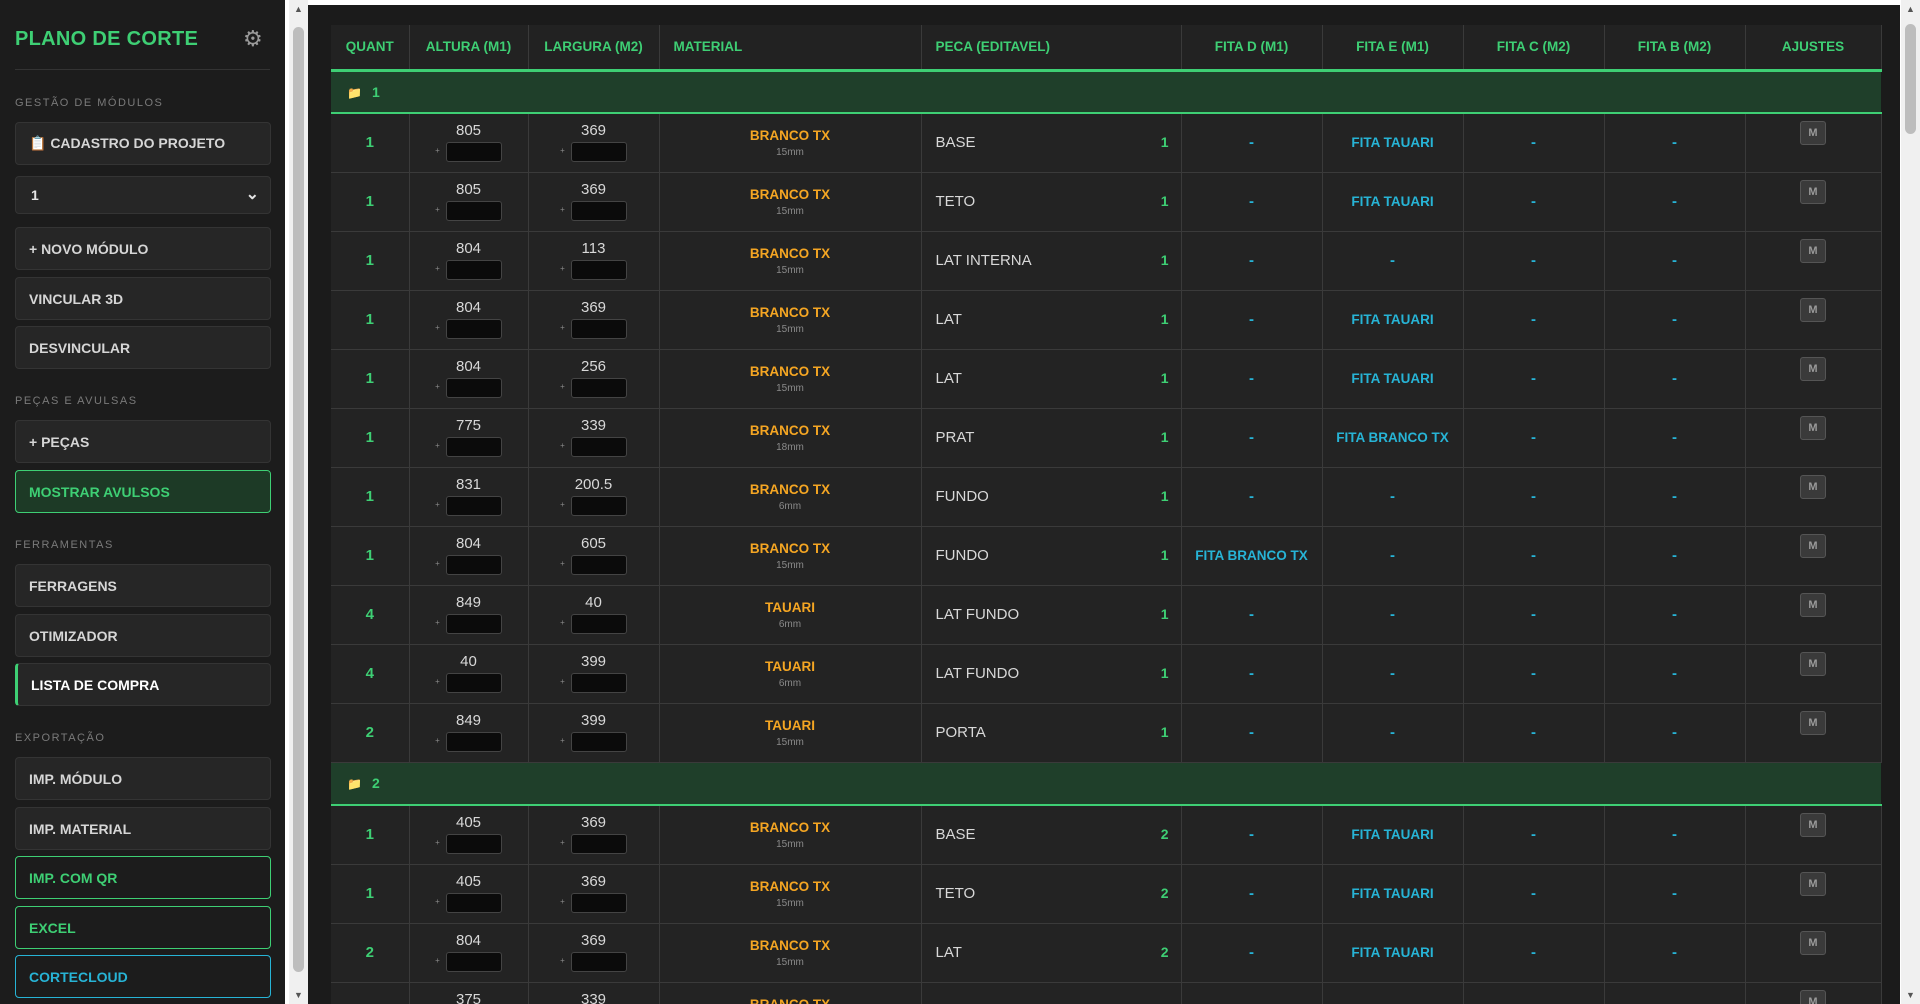  Describe the element at coordinates (956, 142) in the screenshot. I see `peca-name: BASE` at that location.